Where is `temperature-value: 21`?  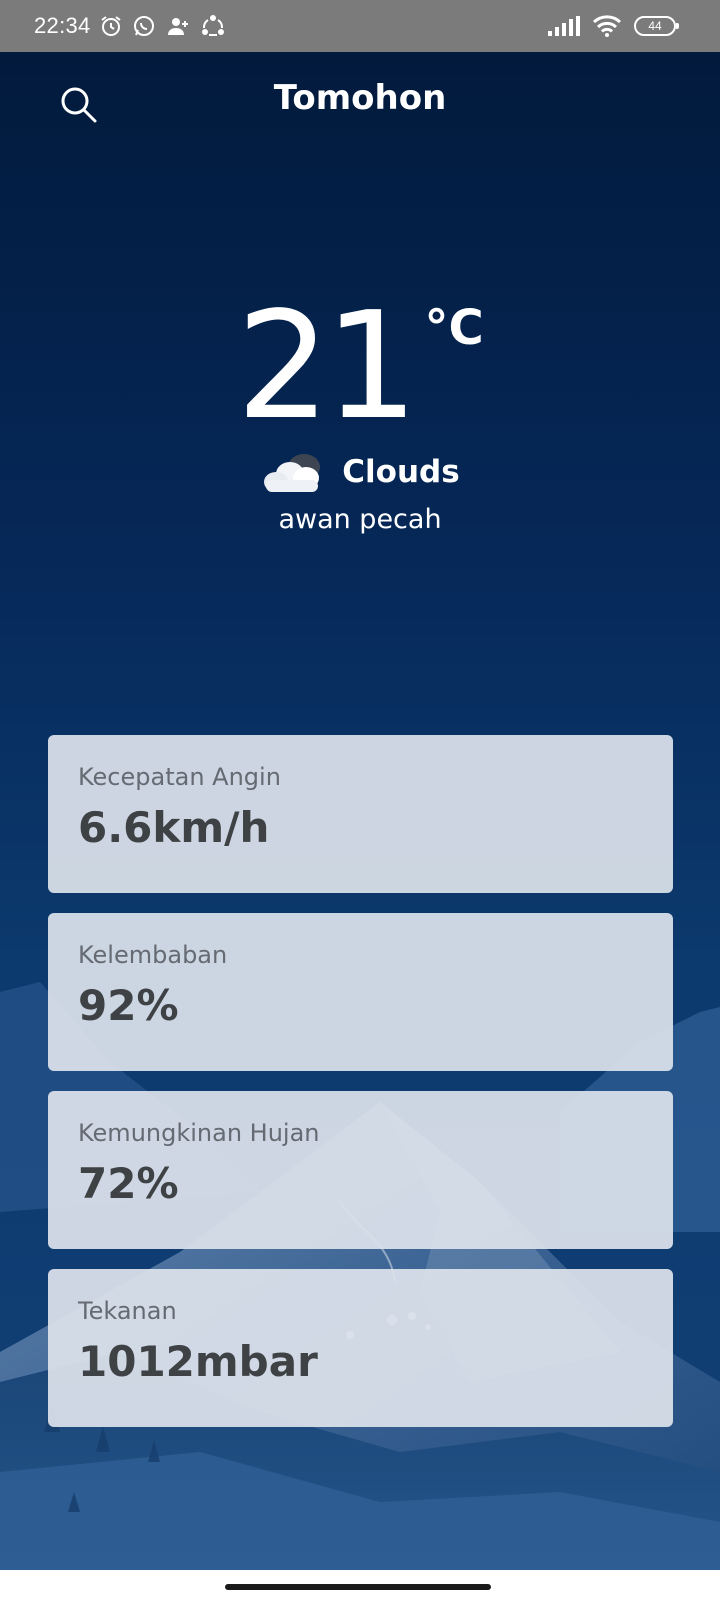
temperature-value: 21 is located at coordinates (327, 366).